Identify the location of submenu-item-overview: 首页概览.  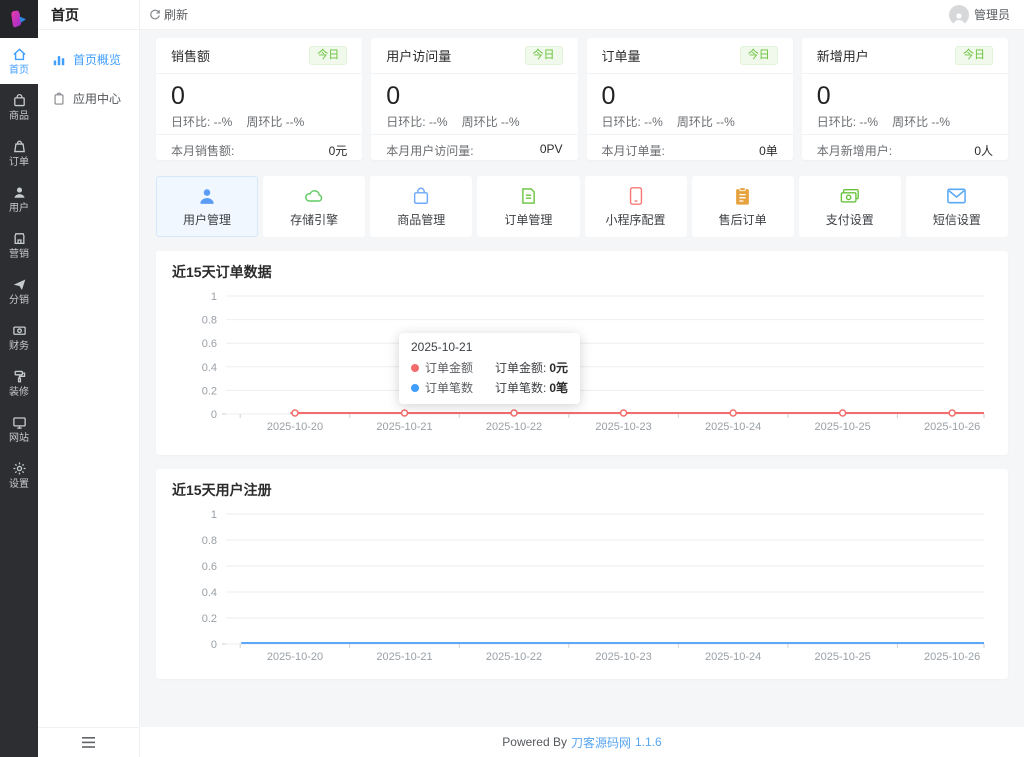
(88, 59).